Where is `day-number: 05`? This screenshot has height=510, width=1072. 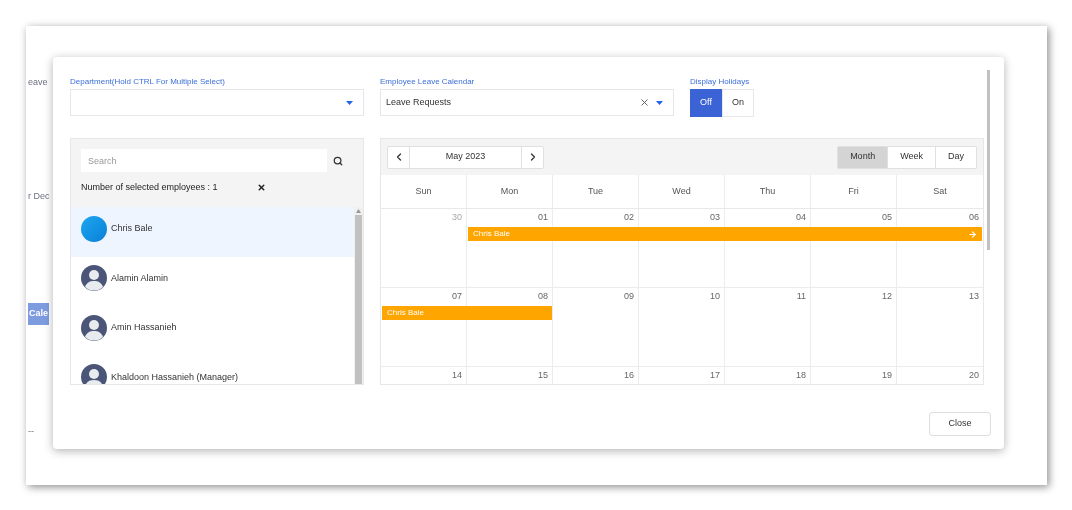
day-number: 05 is located at coordinates (887, 217).